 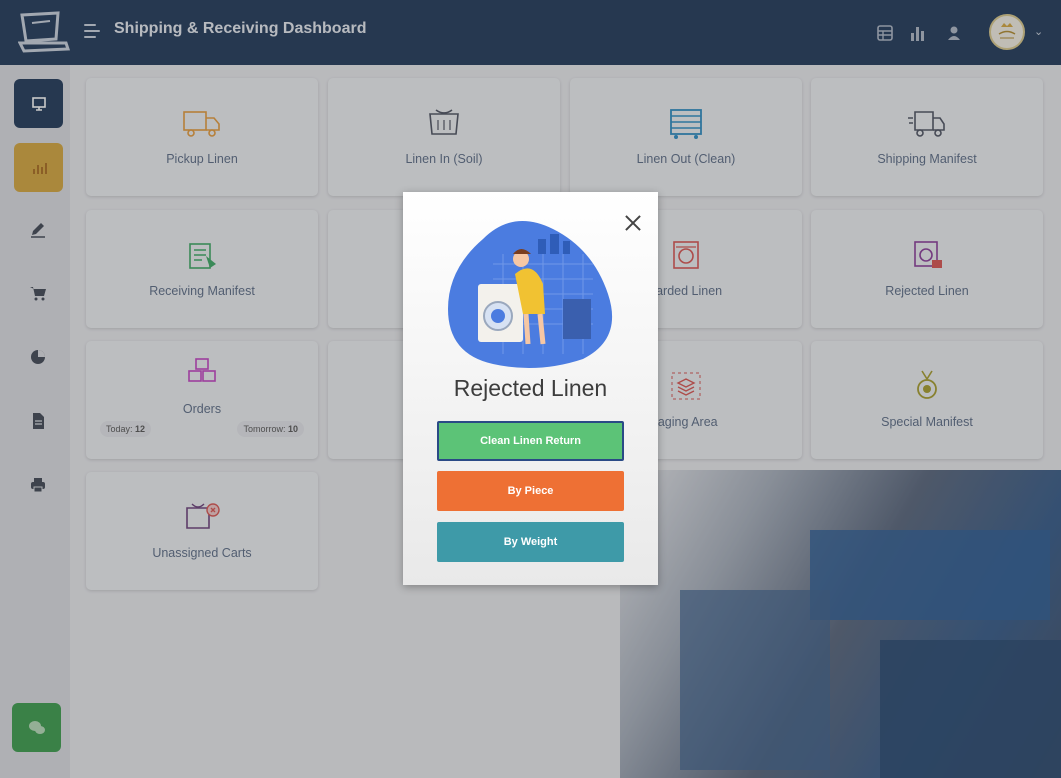 What do you see at coordinates (530, 542) in the screenshot?
I see `by-weight-button: By Weight` at bounding box center [530, 542].